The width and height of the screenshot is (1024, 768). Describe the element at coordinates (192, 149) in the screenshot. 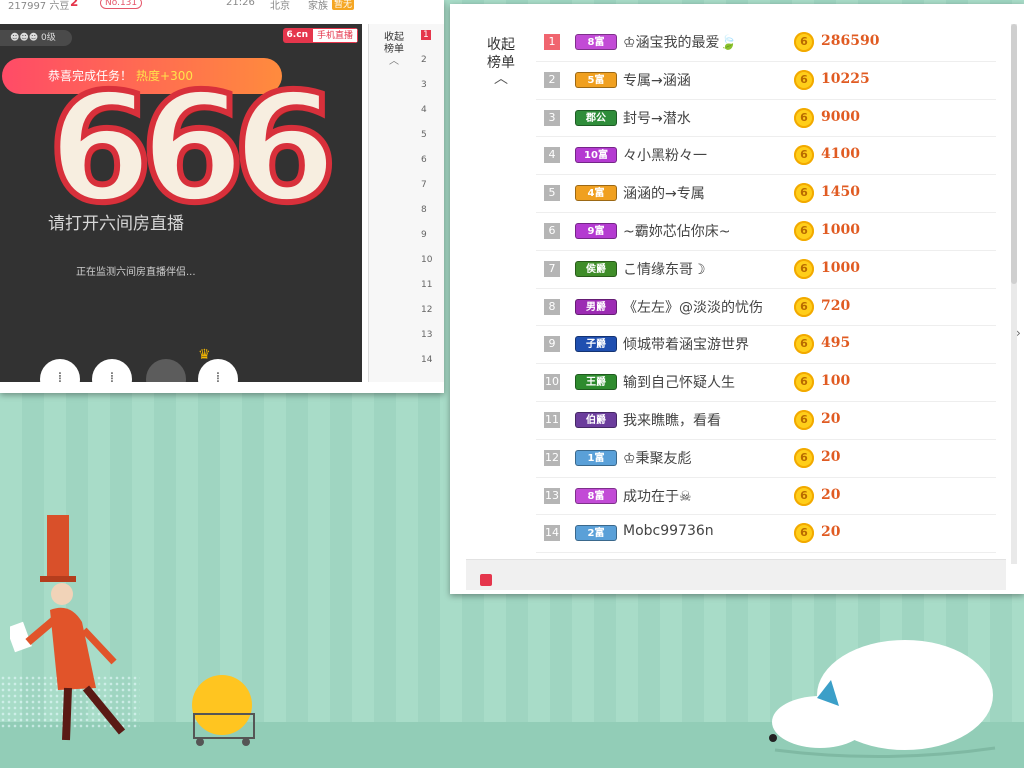

I see `gift-666-effect: 666` at that location.